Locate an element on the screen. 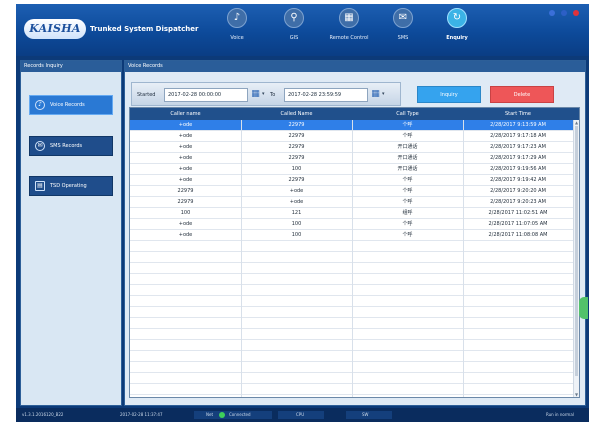 Image resolution: width=594 pixels, height=423 pixels. nav-voice: ♪ Voice is located at coordinates (237, 30).